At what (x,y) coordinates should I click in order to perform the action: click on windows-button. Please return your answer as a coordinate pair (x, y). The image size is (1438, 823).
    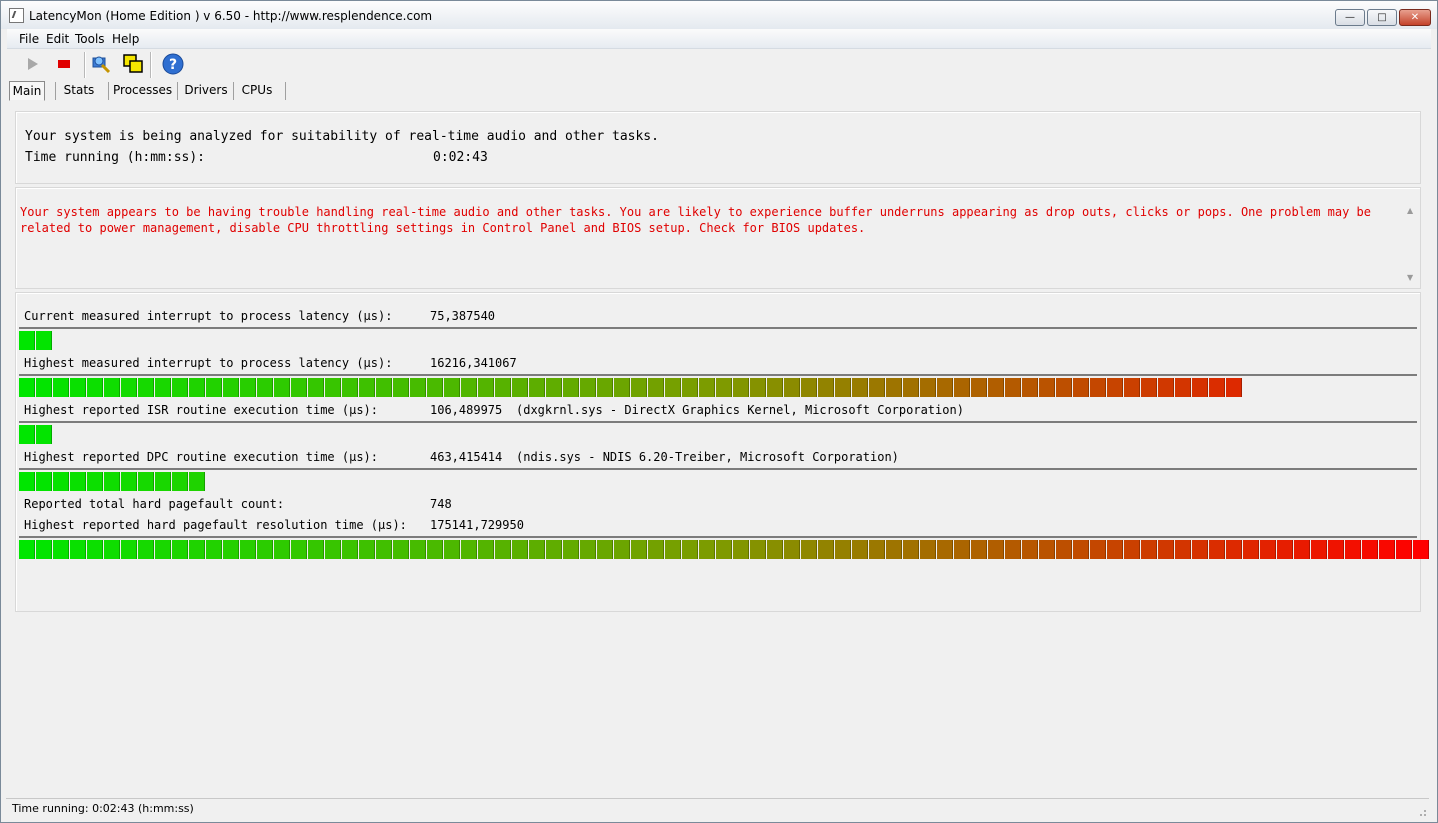
    Looking at the image, I should click on (133, 64).